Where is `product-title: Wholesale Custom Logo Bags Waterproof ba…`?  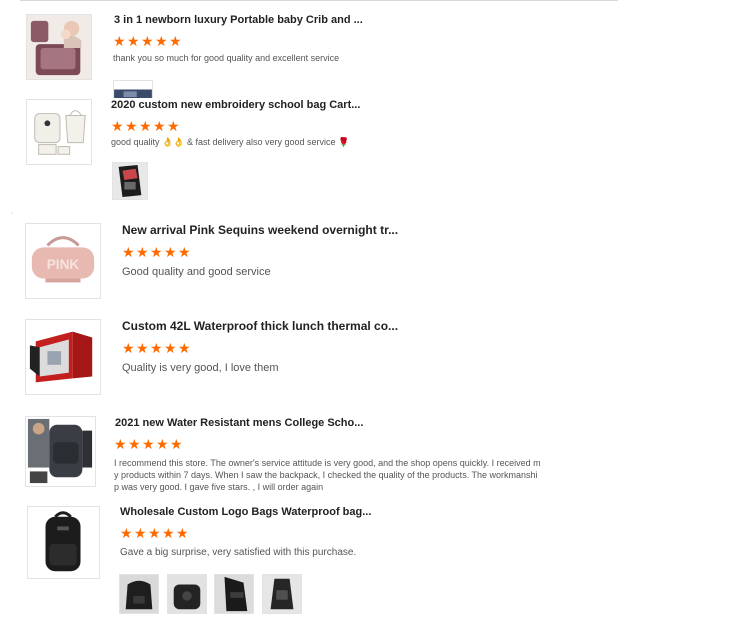
product-title: Wholesale Custom Logo Bags Waterproof ba… is located at coordinates (245, 512).